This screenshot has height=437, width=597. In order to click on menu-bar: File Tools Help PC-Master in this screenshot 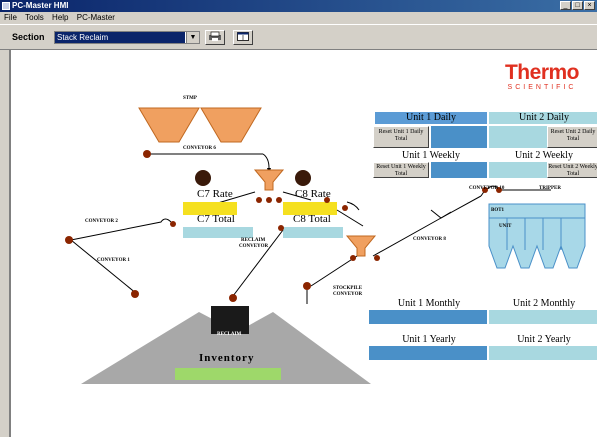, I will do `click(298, 18)`.